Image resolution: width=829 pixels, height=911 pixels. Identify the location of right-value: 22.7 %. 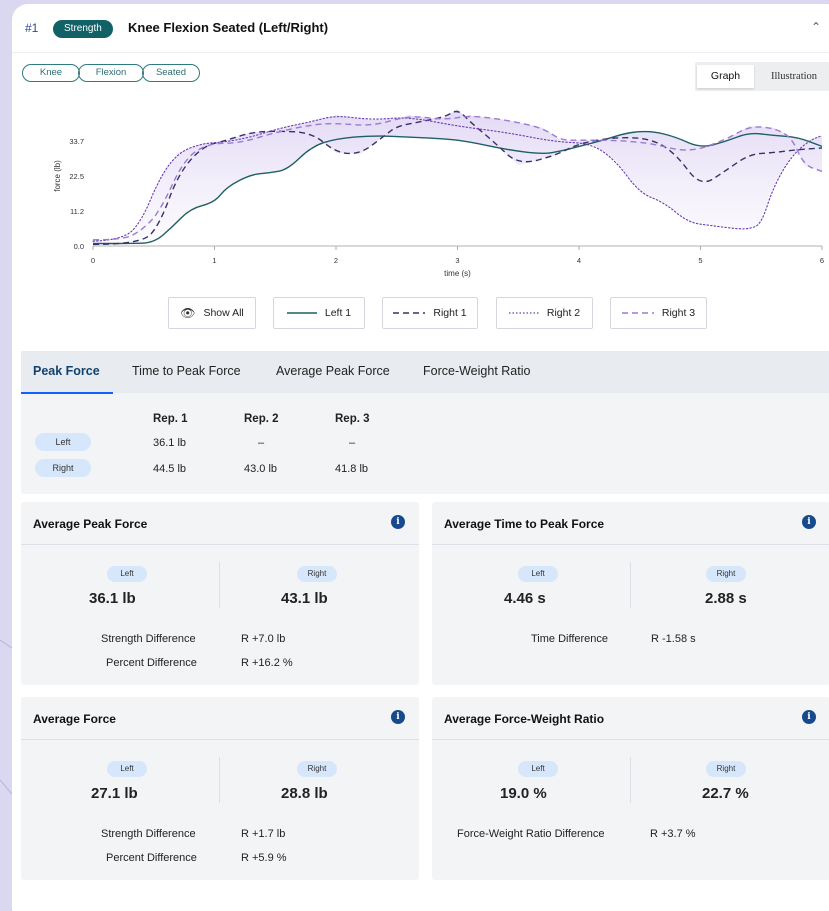
(725, 793).